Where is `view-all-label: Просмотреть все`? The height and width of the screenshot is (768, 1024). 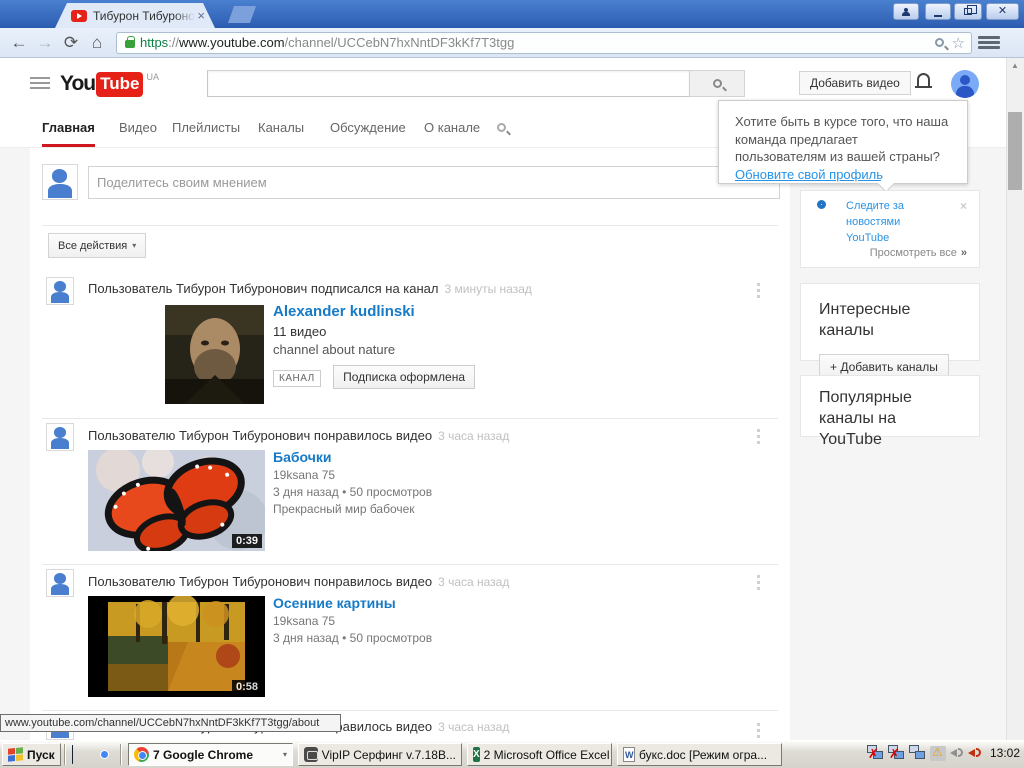
view-all-label: Просмотреть все is located at coordinates (913, 253).